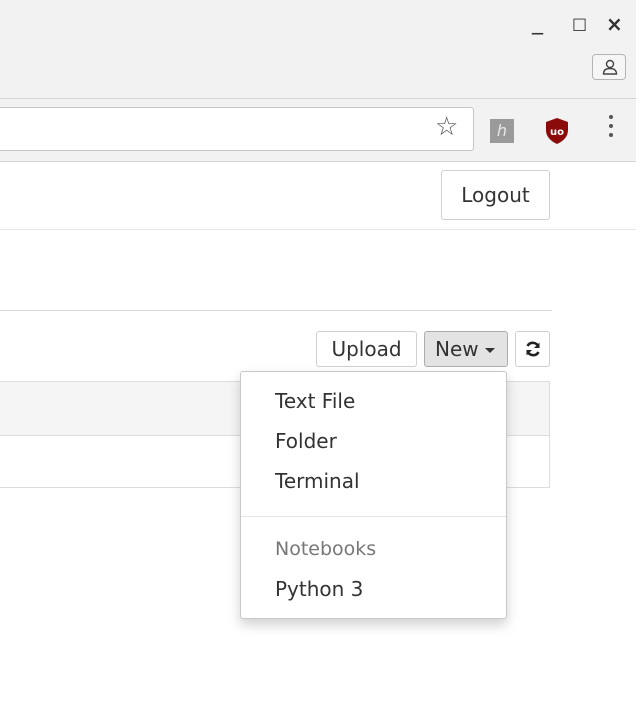 This screenshot has height=707, width=636. Describe the element at coordinates (276, 310) in the screenshot. I see `tabs-divider` at that location.